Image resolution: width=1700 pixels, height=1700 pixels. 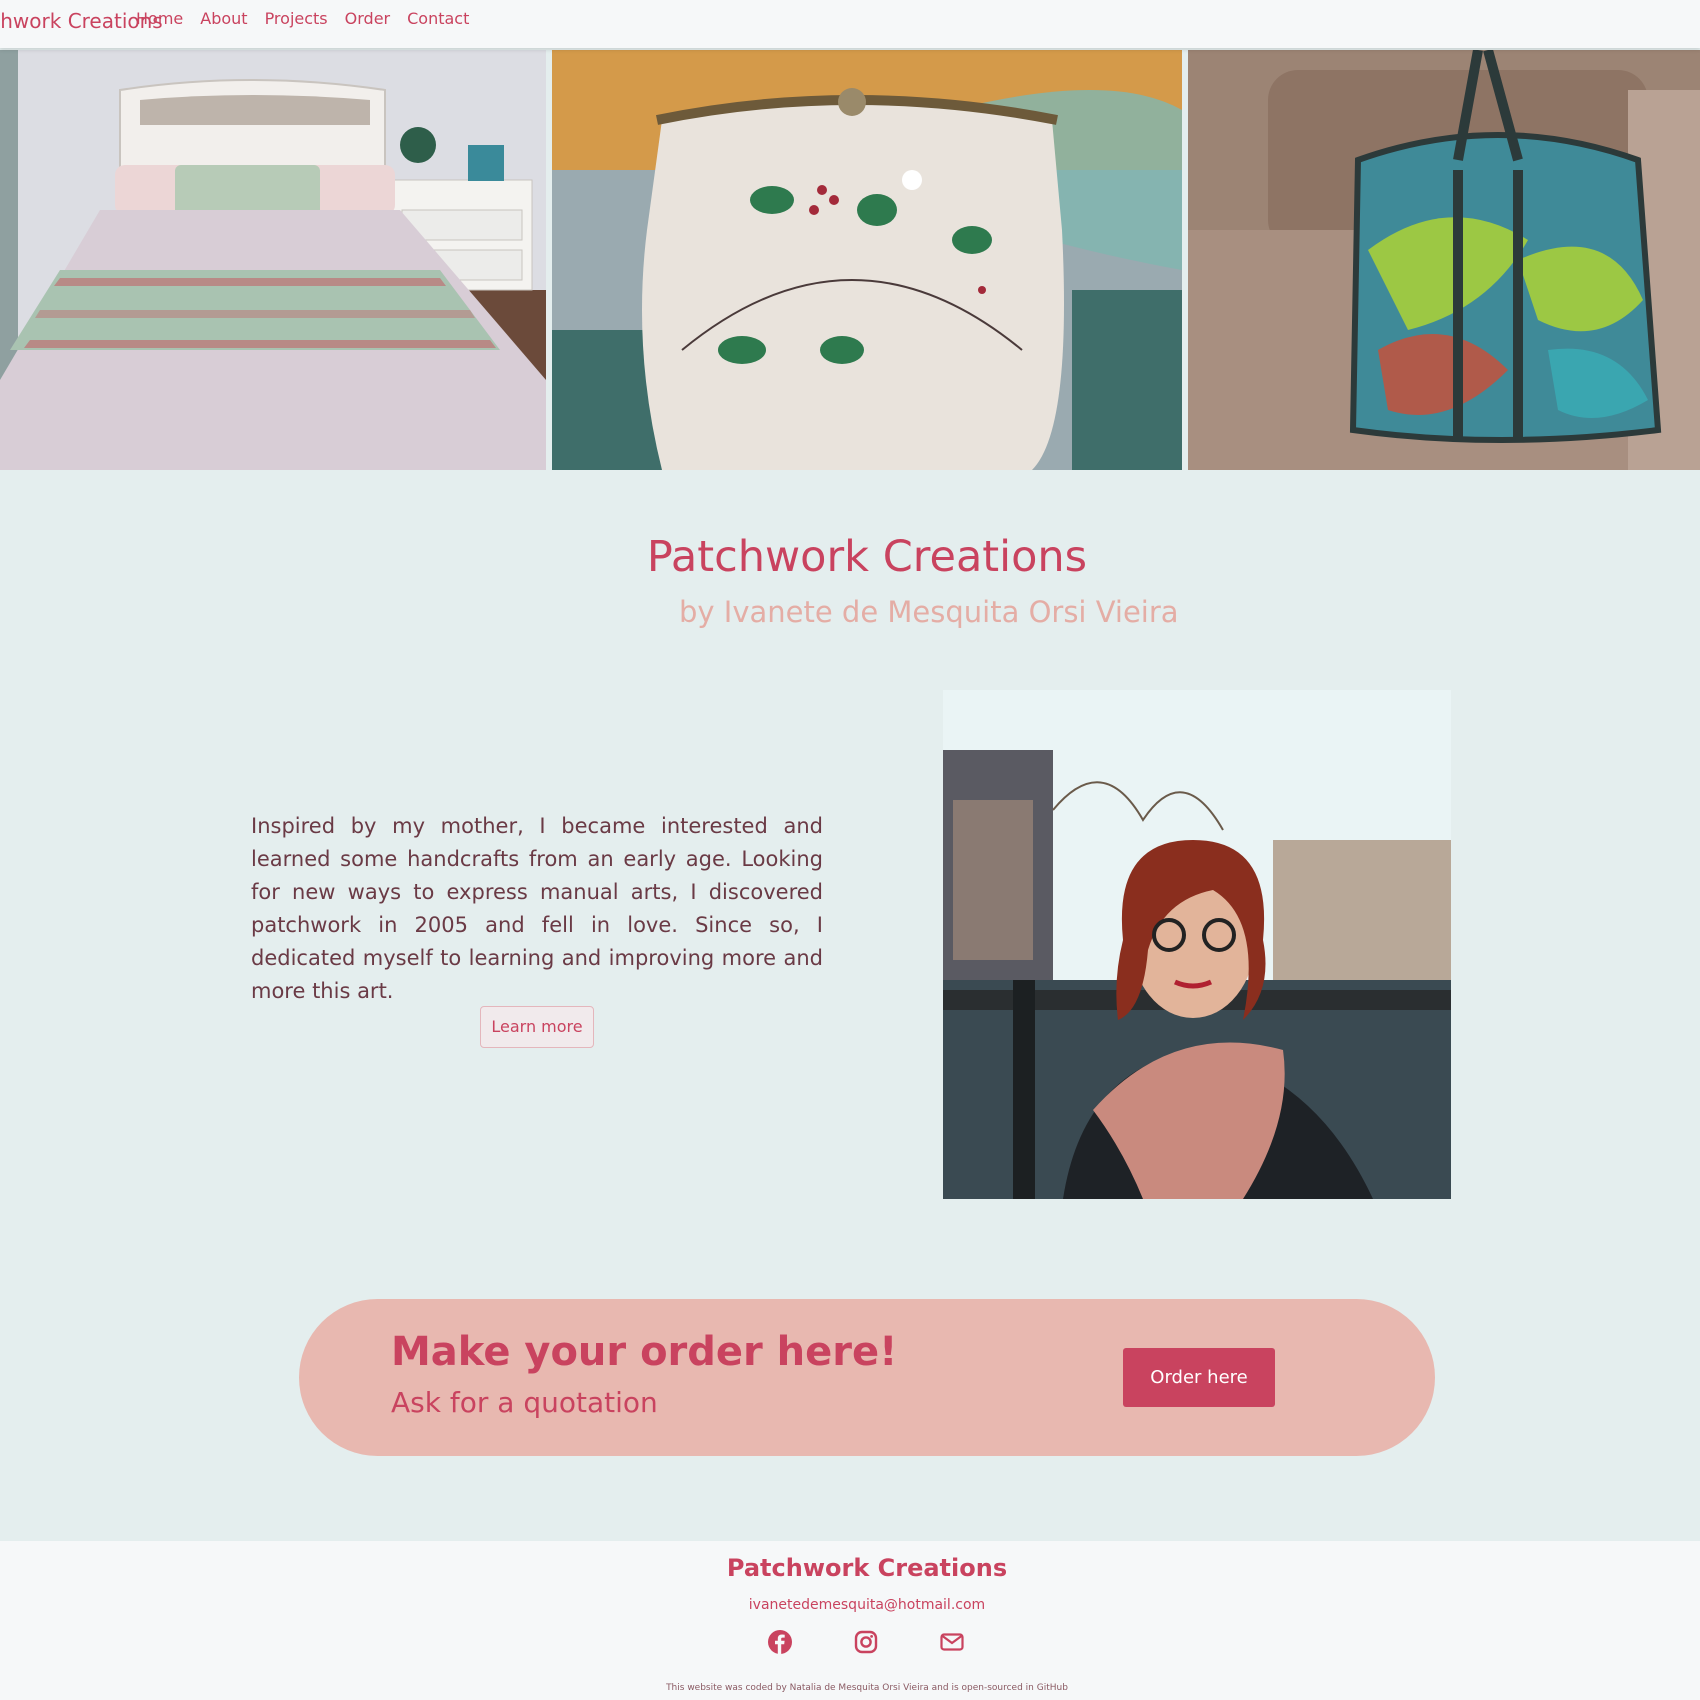 What do you see at coordinates (850, 1605) in the screenshot?
I see `footer-email: ivanetedemesquita@hotmail.com` at bounding box center [850, 1605].